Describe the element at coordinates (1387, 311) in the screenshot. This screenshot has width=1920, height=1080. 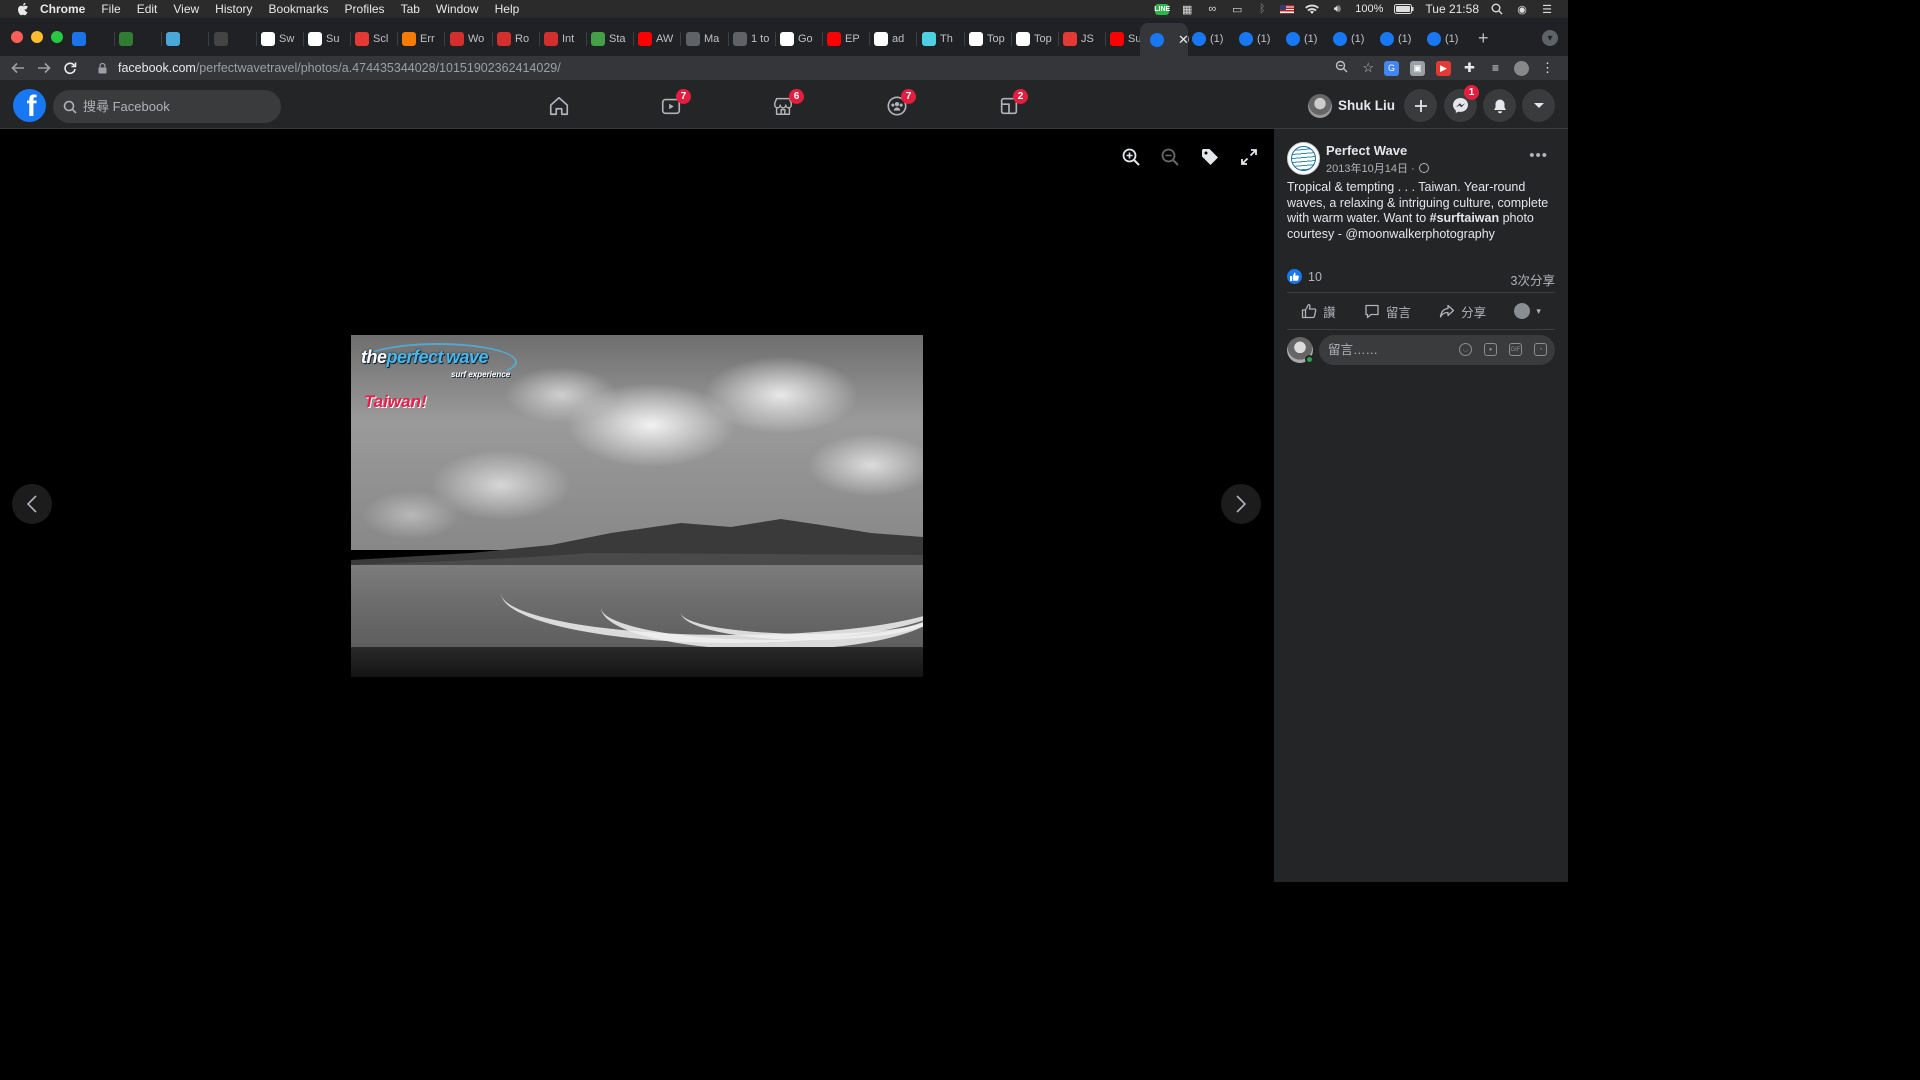
I see `comment-button: 留言` at that location.